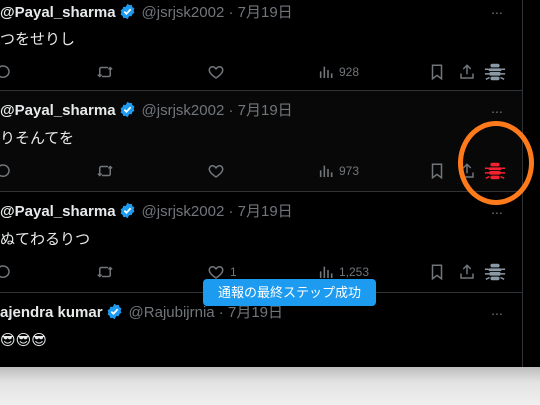 The image size is (540, 405). I want to click on post-actions: 973, so click(261, 171).